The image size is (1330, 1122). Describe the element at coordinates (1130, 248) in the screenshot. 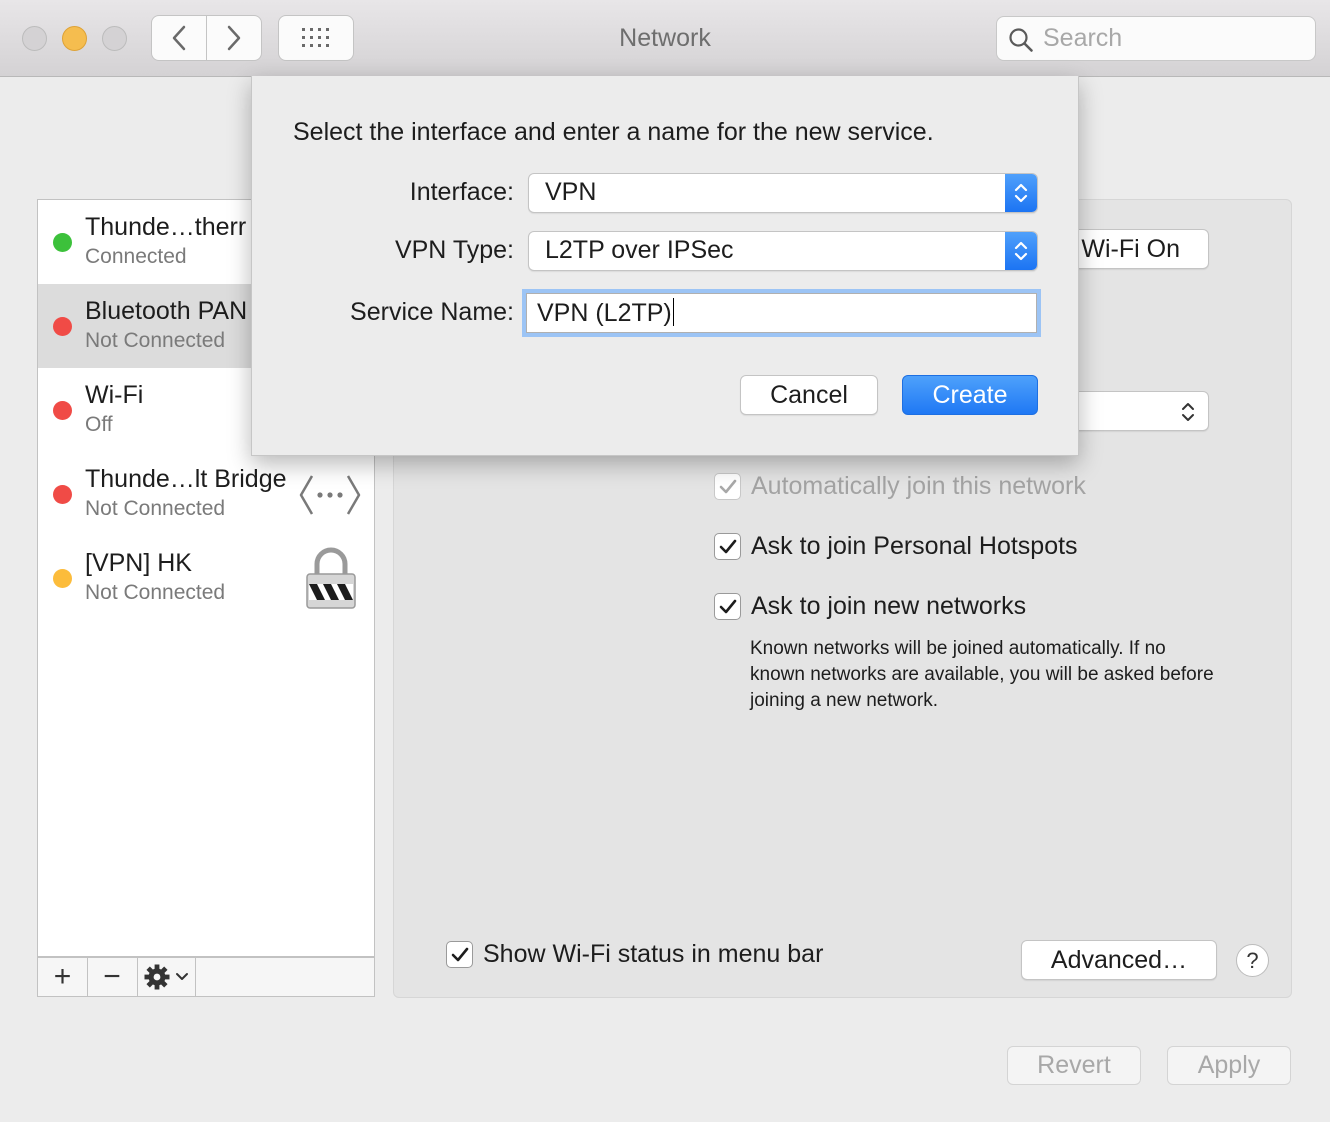

I see `wifi-on-label: Wi-Fi On` at that location.